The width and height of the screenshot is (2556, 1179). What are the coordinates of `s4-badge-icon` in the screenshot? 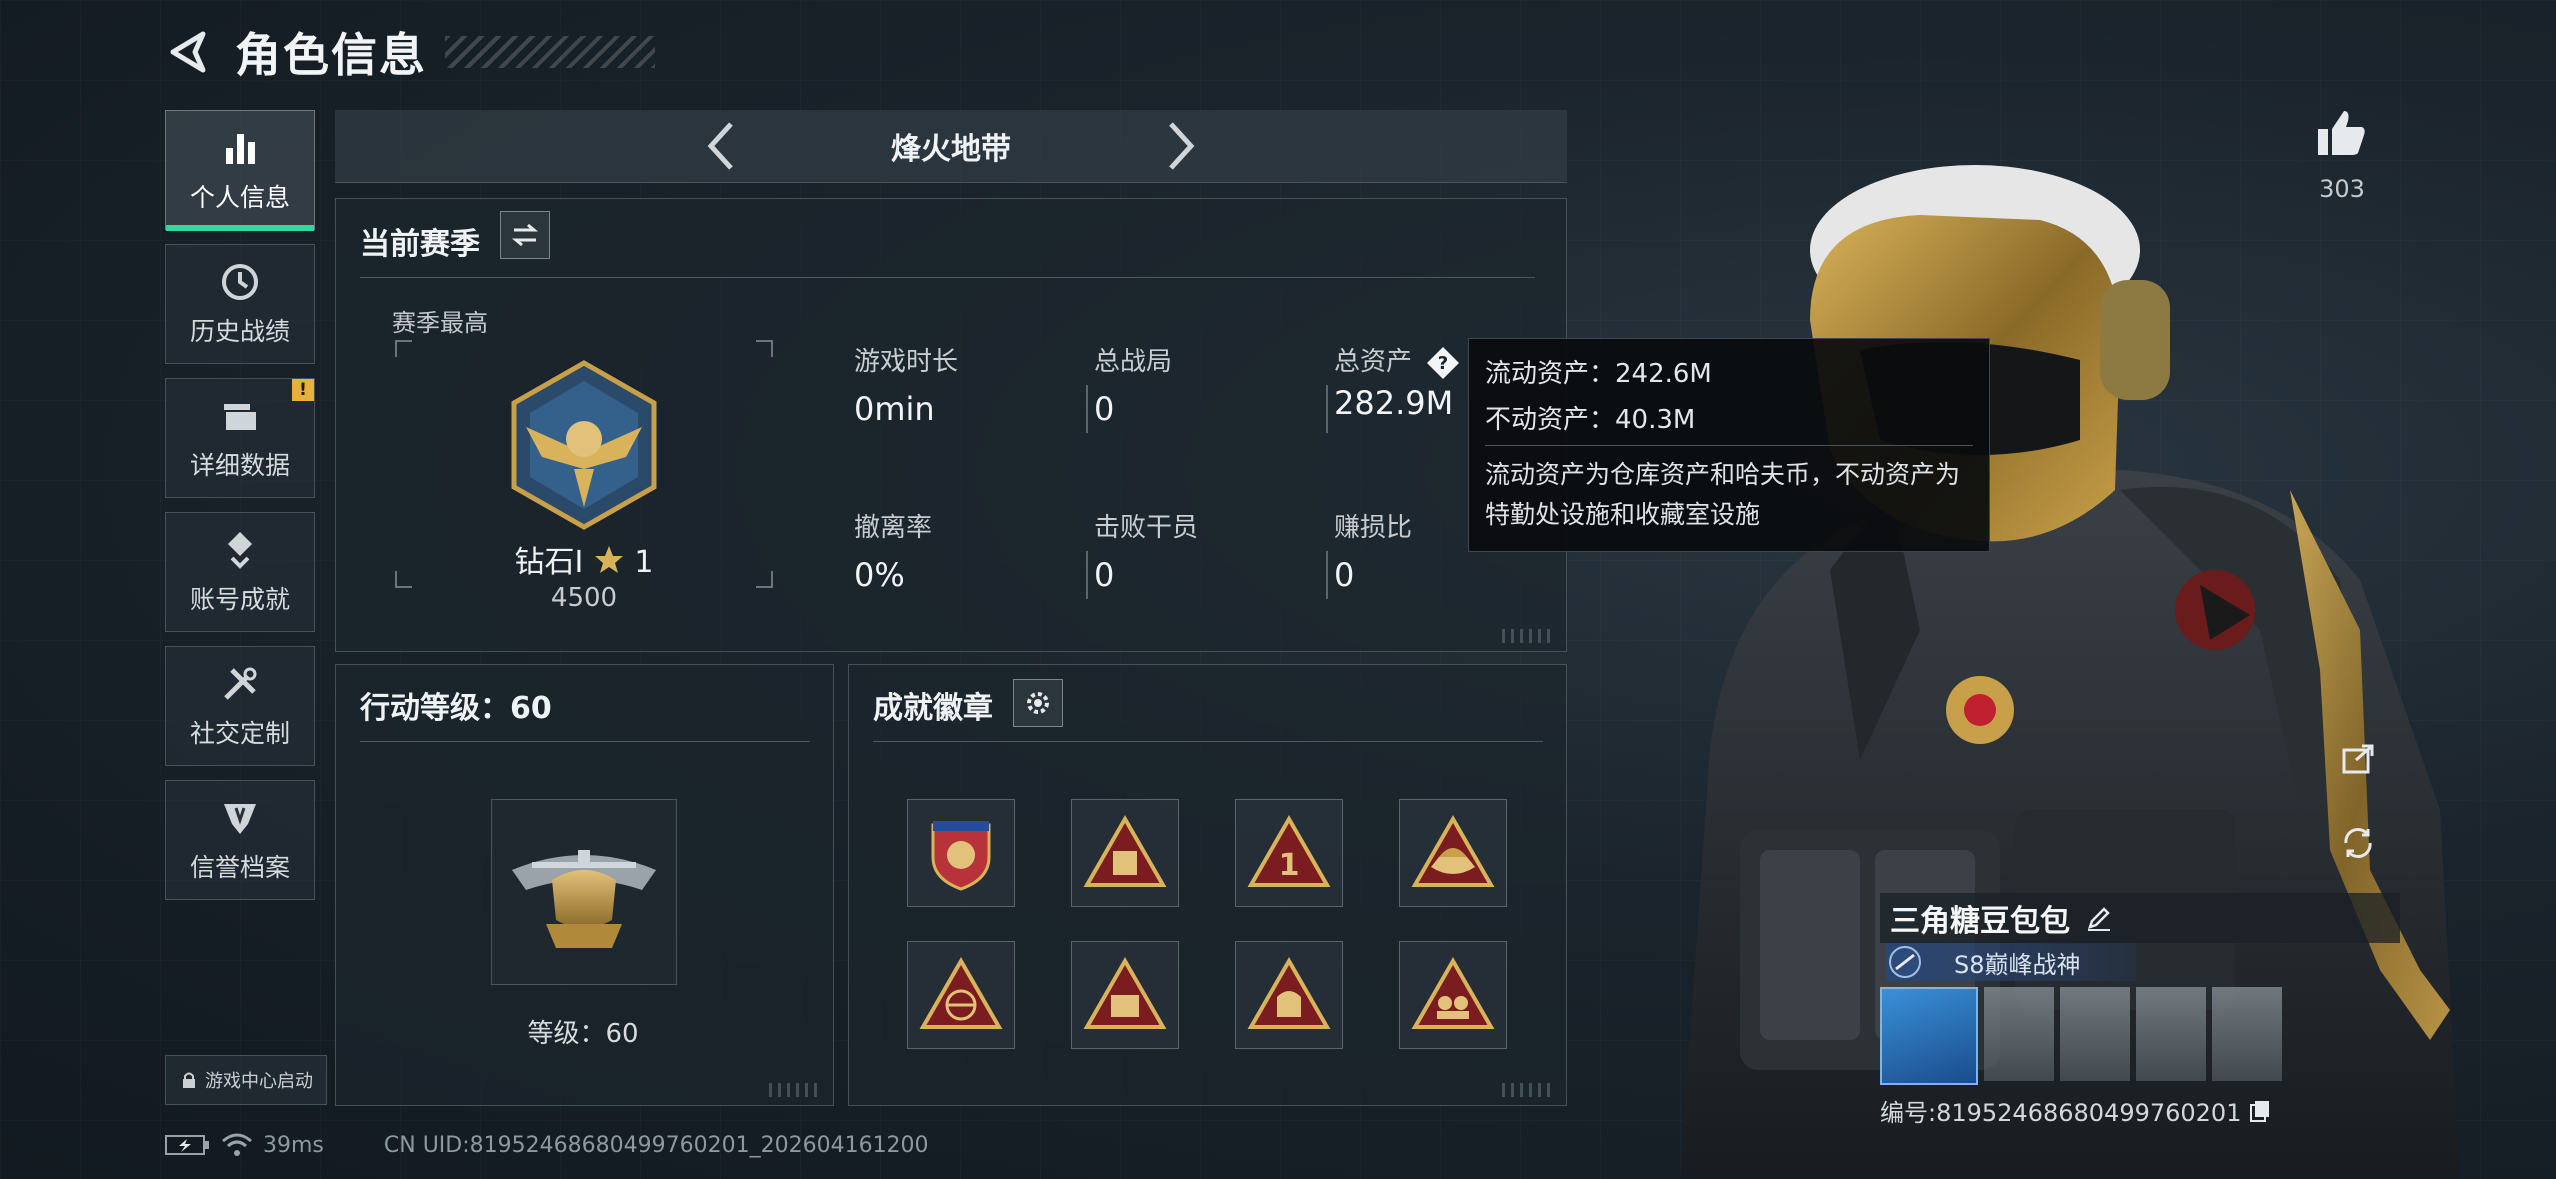 It's located at (1125, 992).